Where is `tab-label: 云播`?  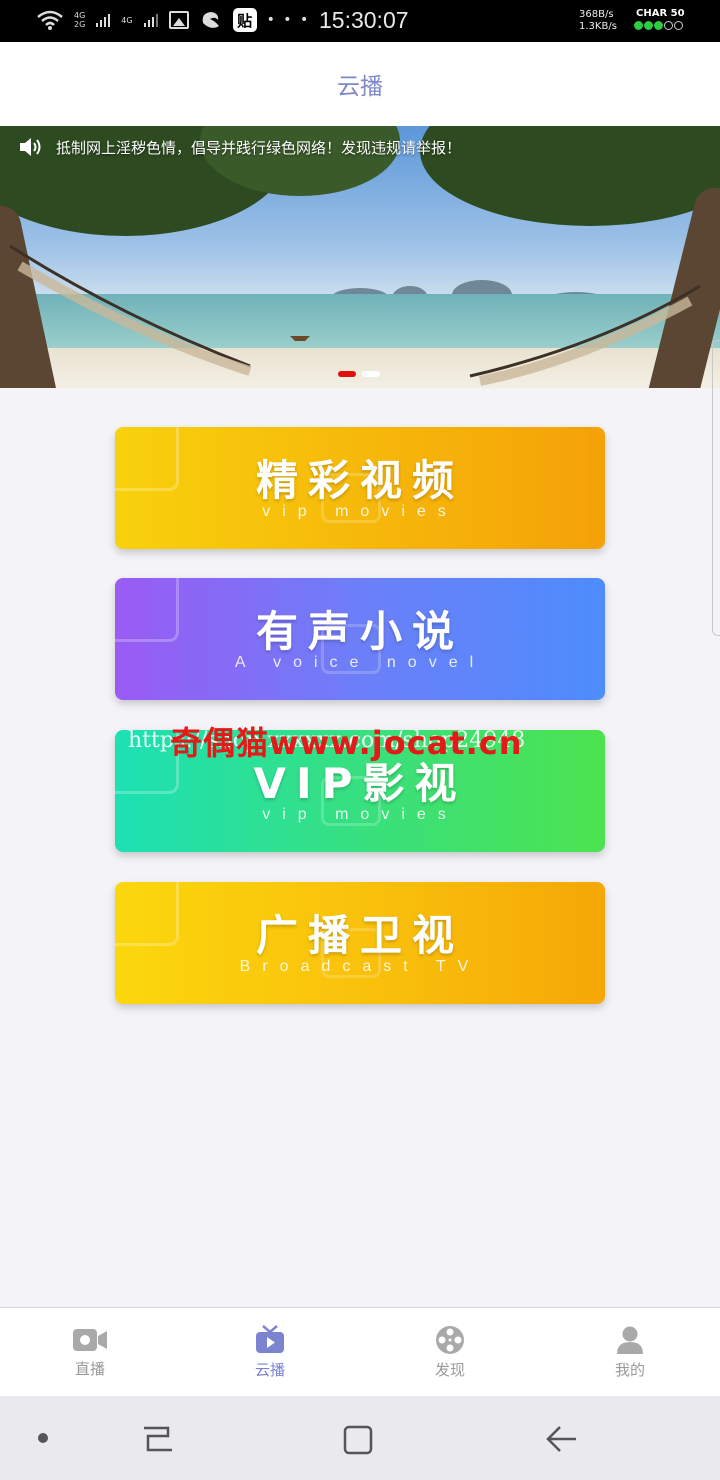
tab-label: 云播 is located at coordinates (269, 1370).